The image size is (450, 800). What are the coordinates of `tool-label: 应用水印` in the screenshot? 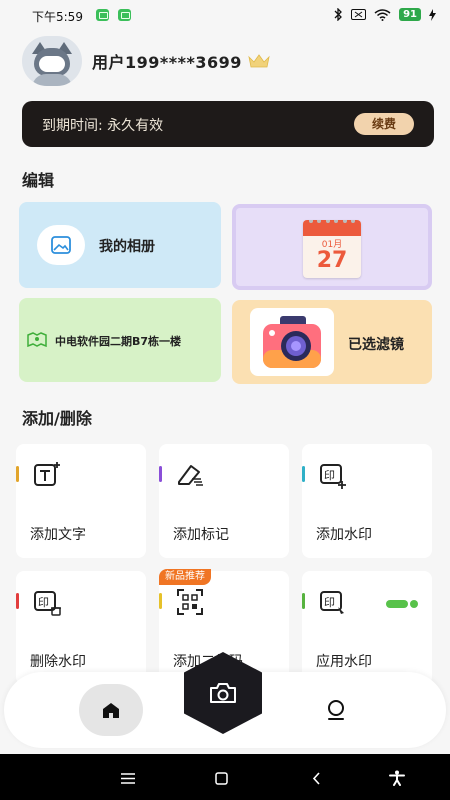 It's located at (344, 662).